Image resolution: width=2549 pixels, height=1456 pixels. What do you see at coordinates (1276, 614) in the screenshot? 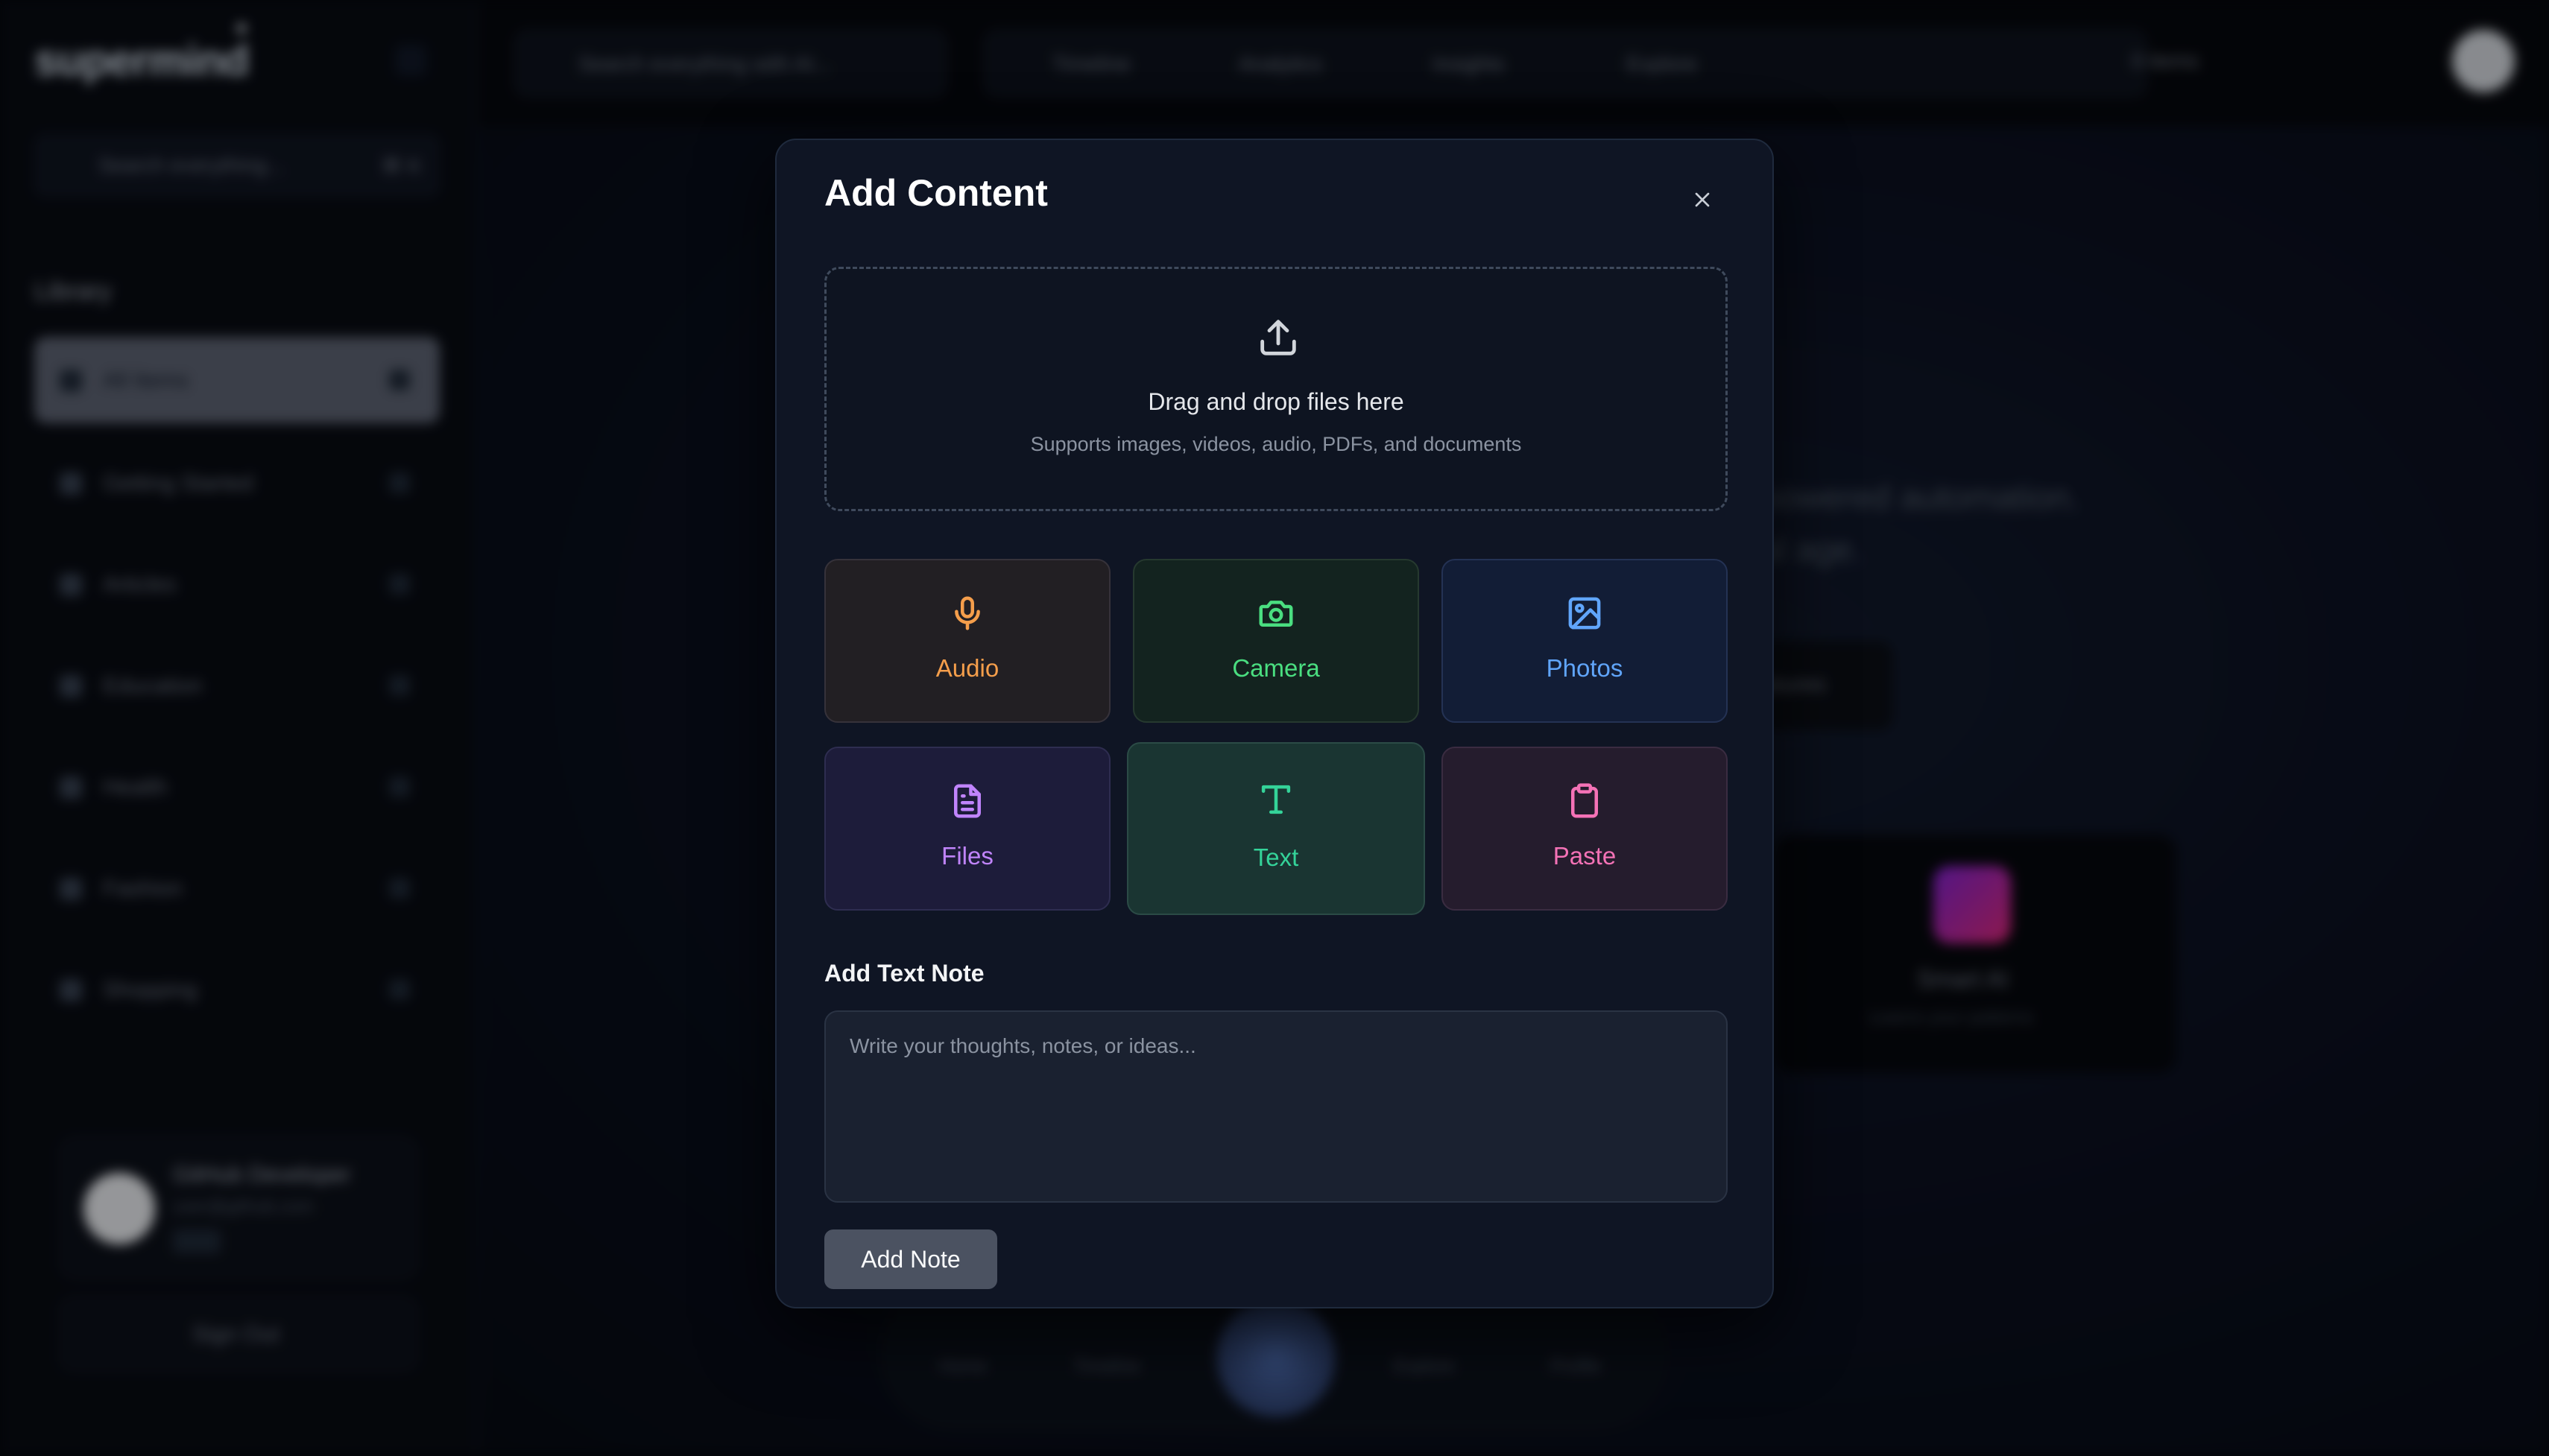
I see `camera-icon` at bounding box center [1276, 614].